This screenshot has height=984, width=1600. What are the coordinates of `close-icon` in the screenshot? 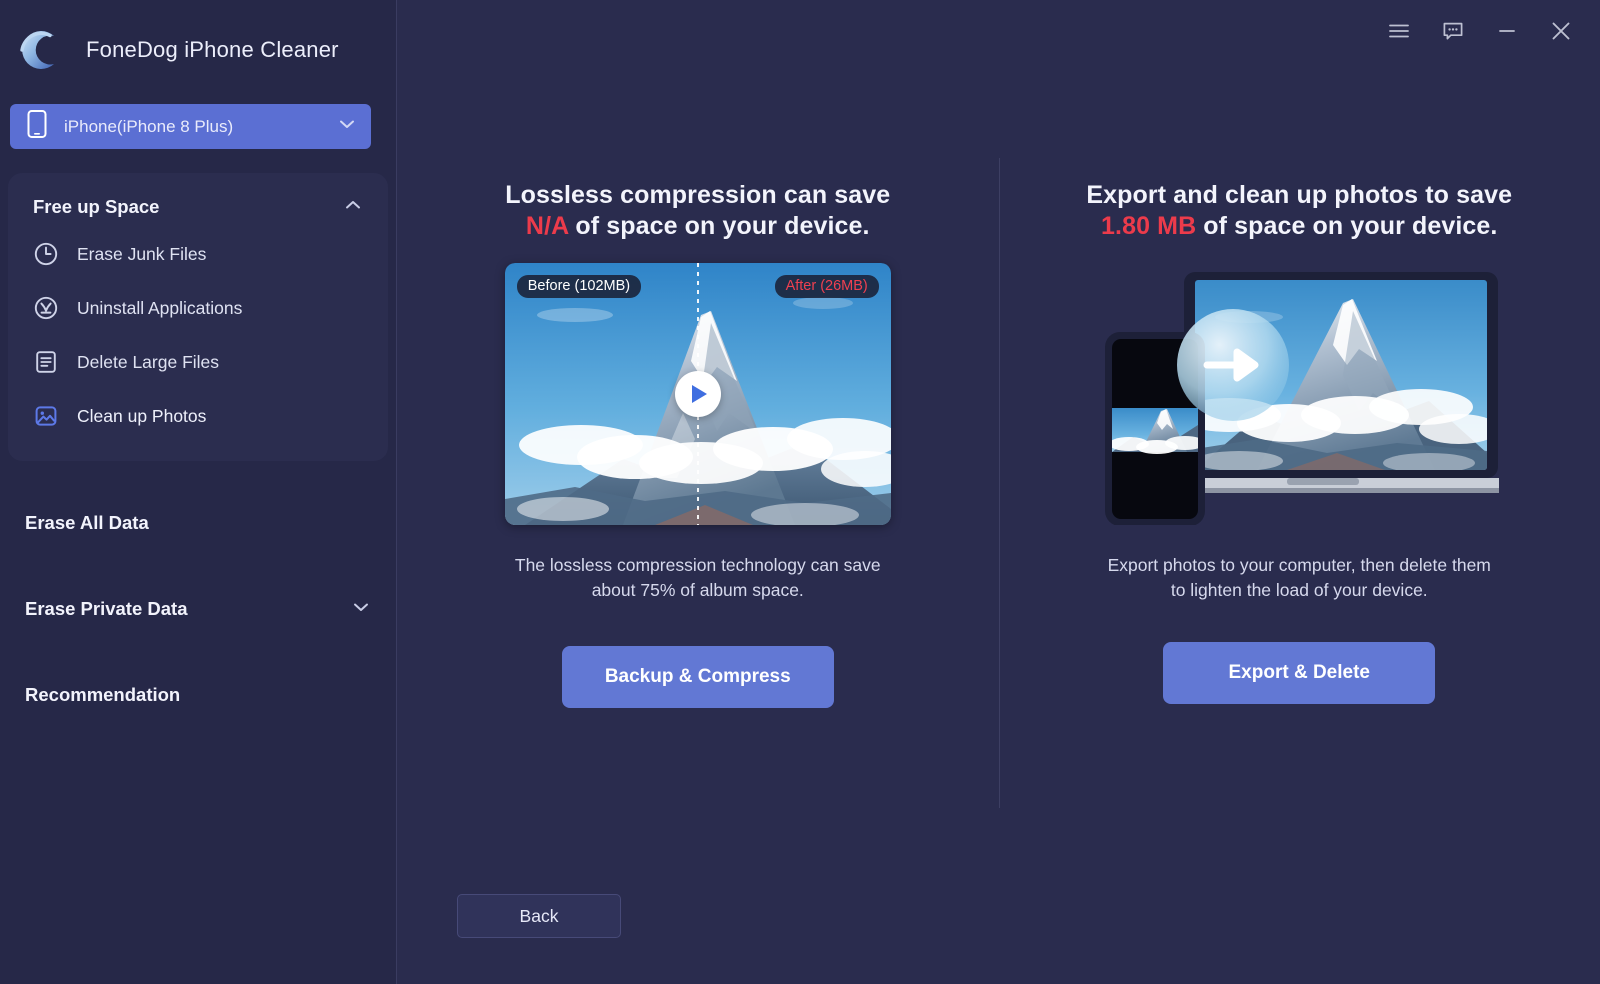 It's located at (1561, 31).